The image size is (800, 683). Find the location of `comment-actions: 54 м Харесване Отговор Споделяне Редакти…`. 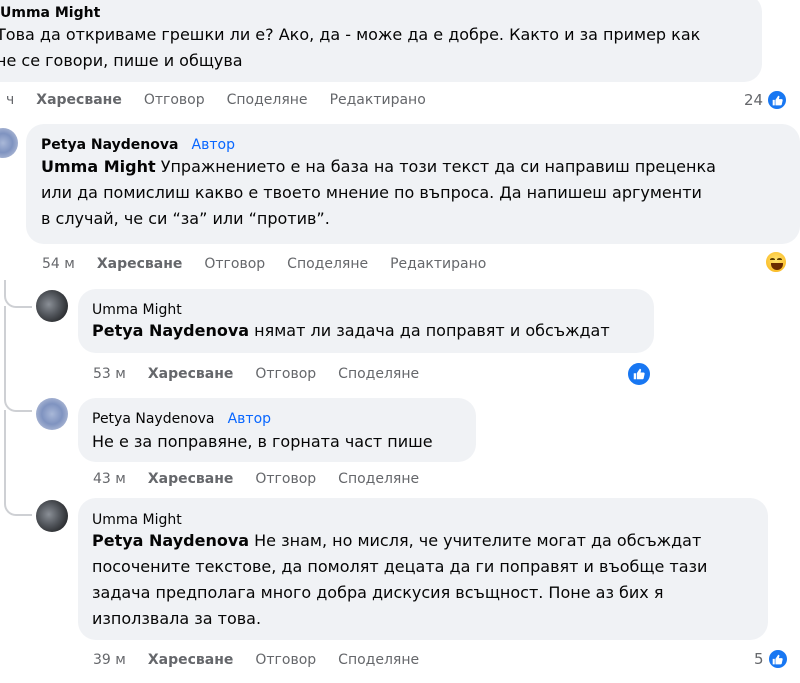

comment-actions: 54 м Харесване Отговор Споделяне Редакти… is located at coordinates (264, 264).